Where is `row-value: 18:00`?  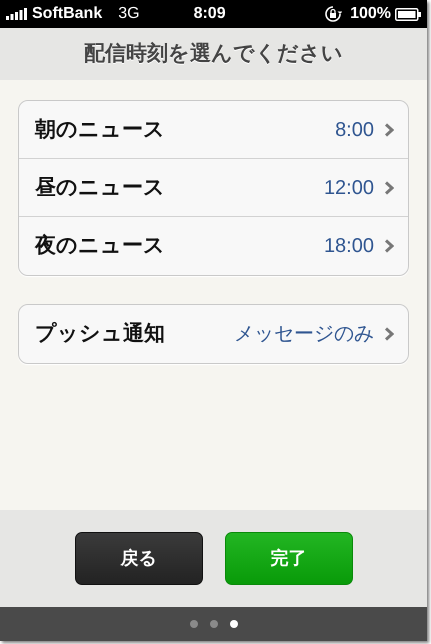
row-value: 18:00 is located at coordinates (349, 246).